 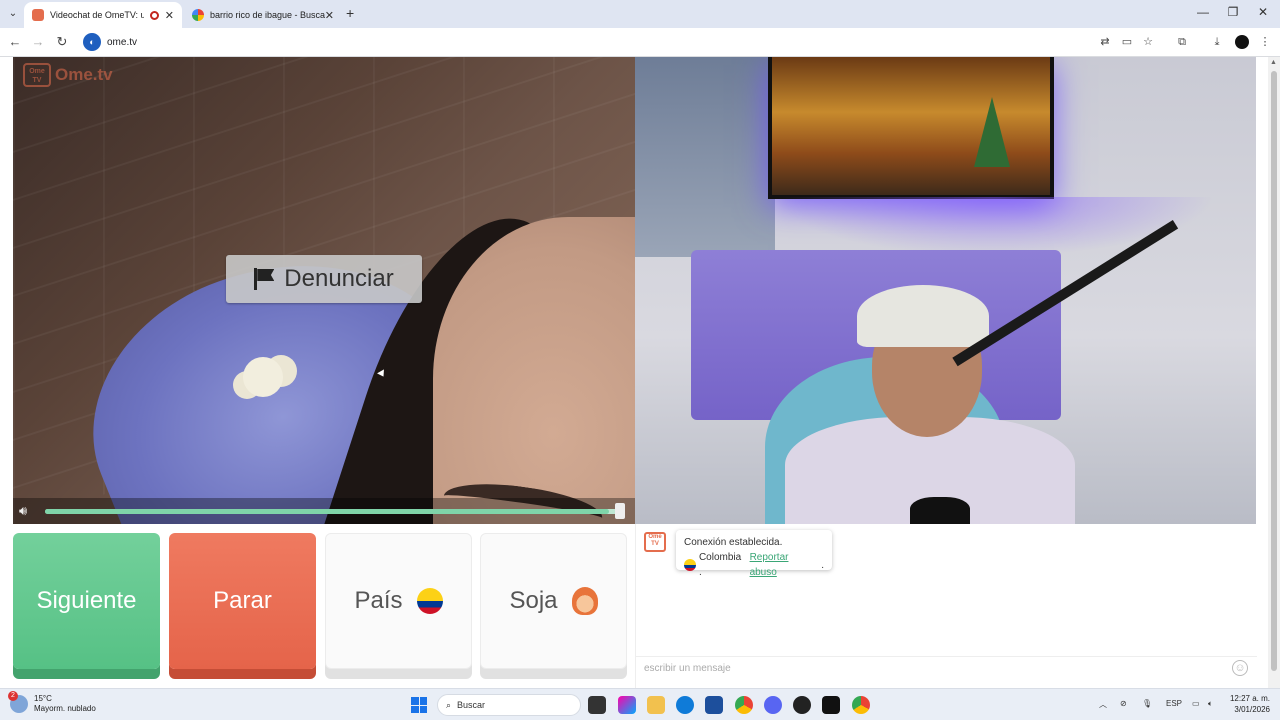 I want to click on stop-button: Parar, so click(x=242, y=601).